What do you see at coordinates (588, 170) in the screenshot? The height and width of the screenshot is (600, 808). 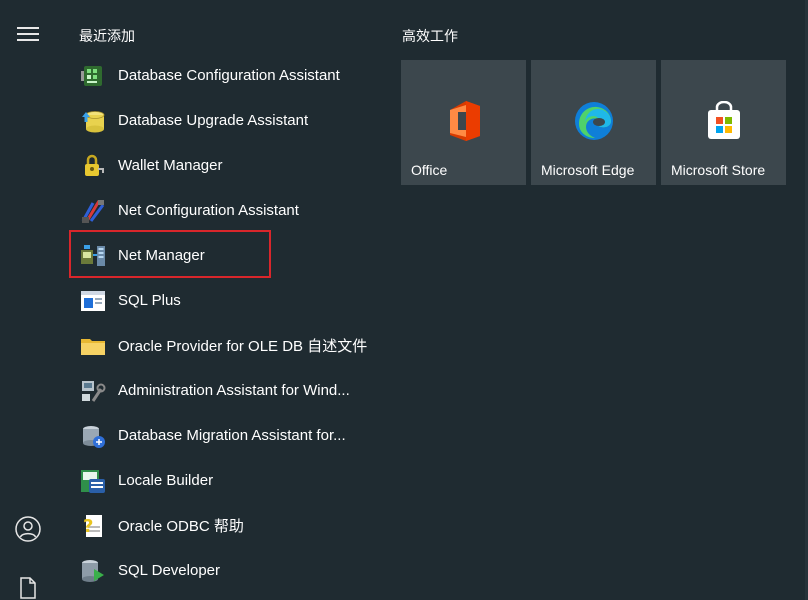 I see `tile-label: Microsoft Edge` at bounding box center [588, 170].